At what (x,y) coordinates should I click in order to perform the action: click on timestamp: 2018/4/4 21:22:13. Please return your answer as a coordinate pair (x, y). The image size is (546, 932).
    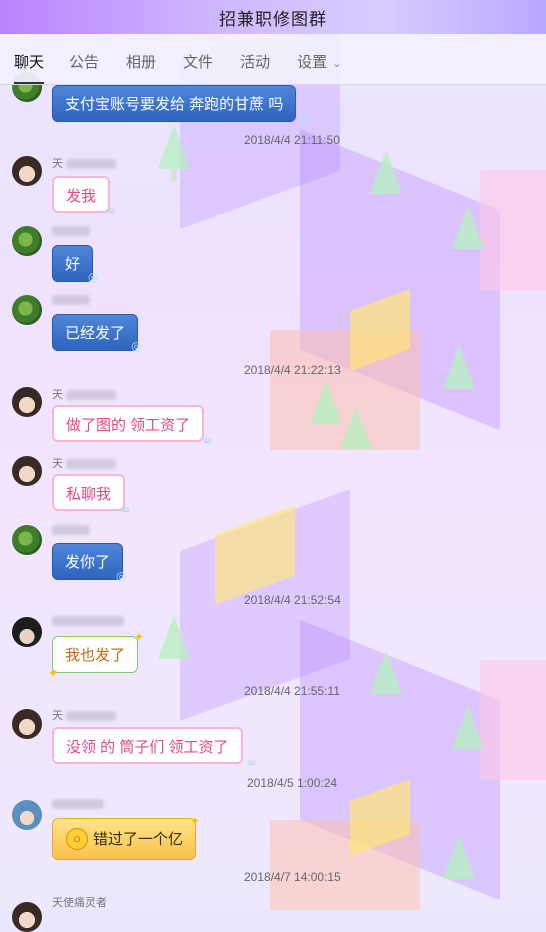
    Looking at the image, I should click on (292, 370).